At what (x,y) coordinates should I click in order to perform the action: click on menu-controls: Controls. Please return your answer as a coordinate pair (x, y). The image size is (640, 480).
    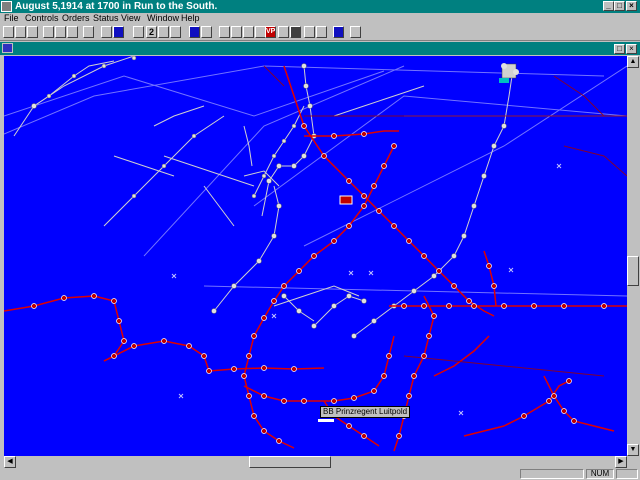
    Looking at the image, I should click on (42, 18).